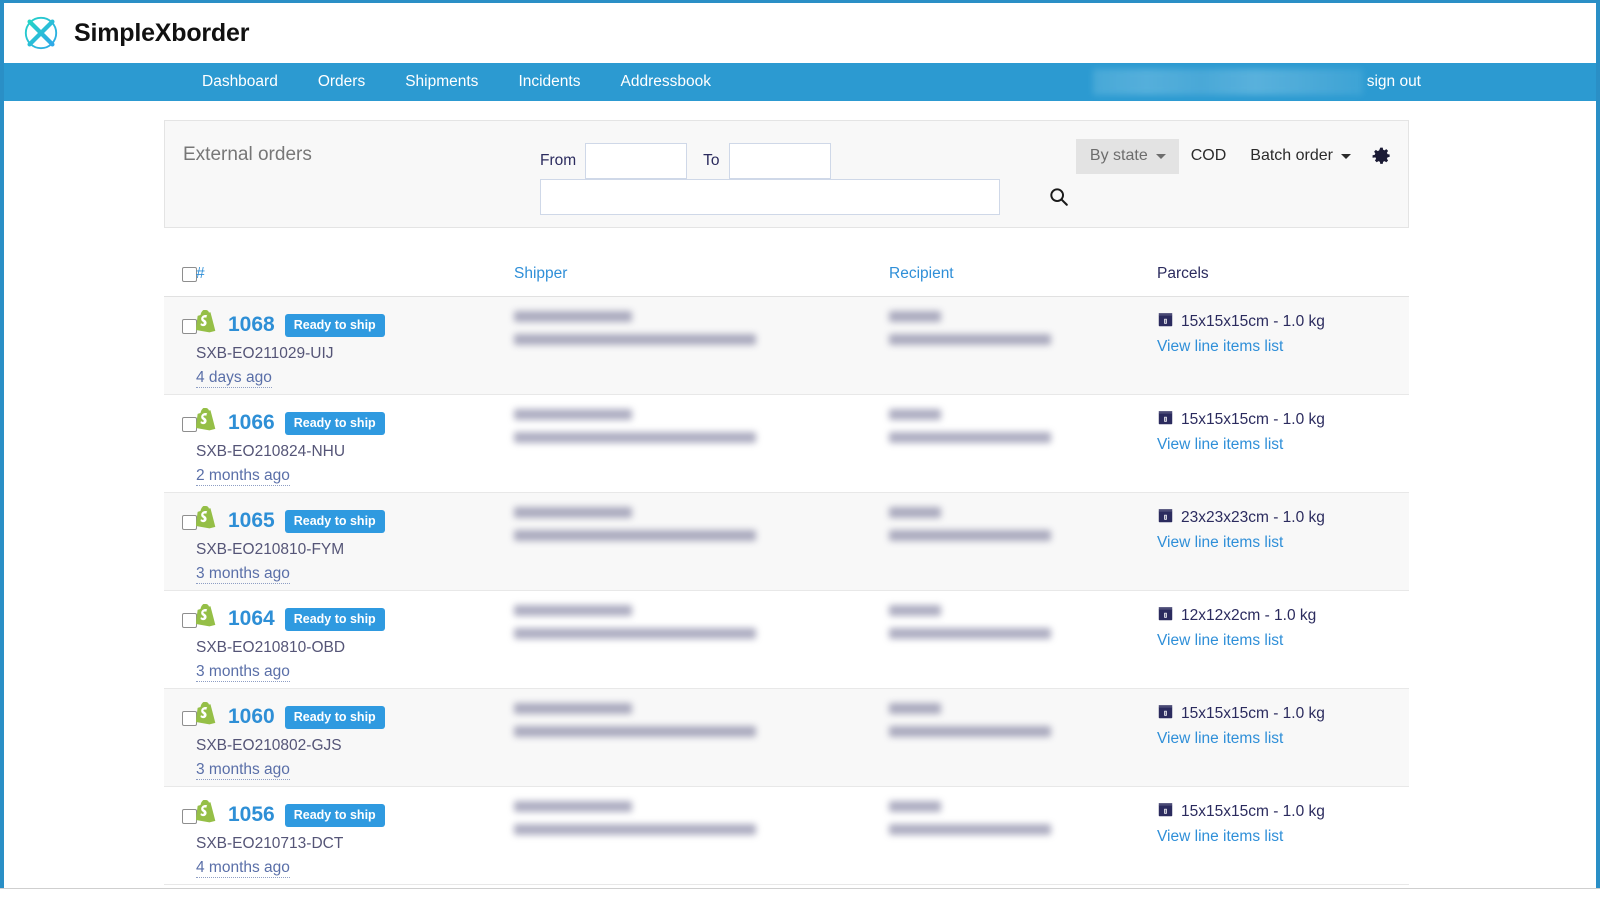 The height and width of the screenshot is (900, 1600). I want to click on order-age: 4 months ago, so click(243, 868).